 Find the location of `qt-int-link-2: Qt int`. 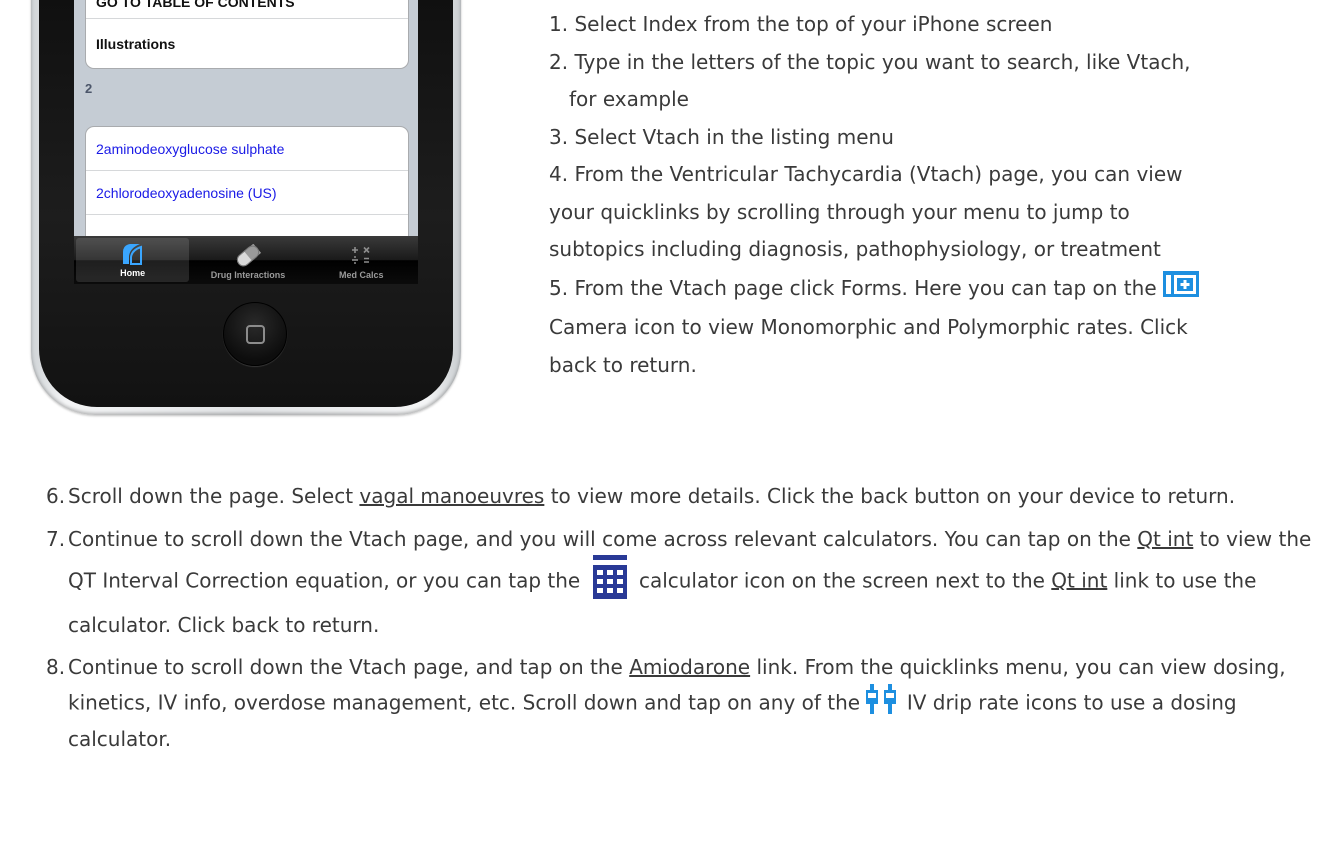

qt-int-link-2: Qt int is located at coordinates (1079, 580).